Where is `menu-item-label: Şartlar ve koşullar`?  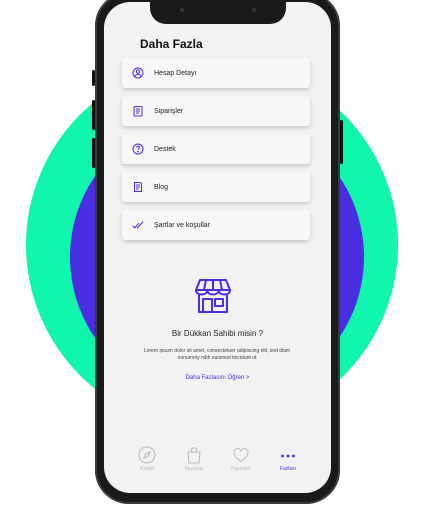
menu-item-label: Şartlar ve koşullar is located at coordinates (182, 225).